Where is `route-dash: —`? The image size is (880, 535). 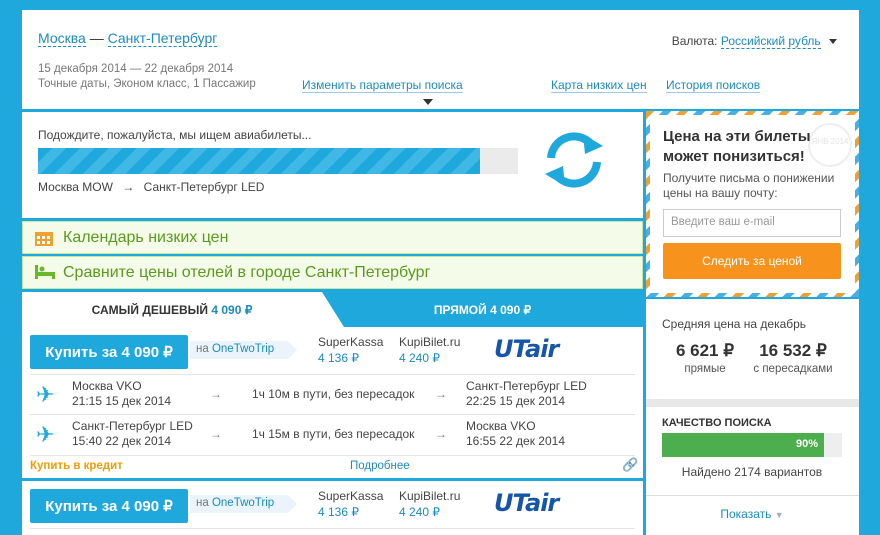 route-dash: — is located at coordinates (96, 38).